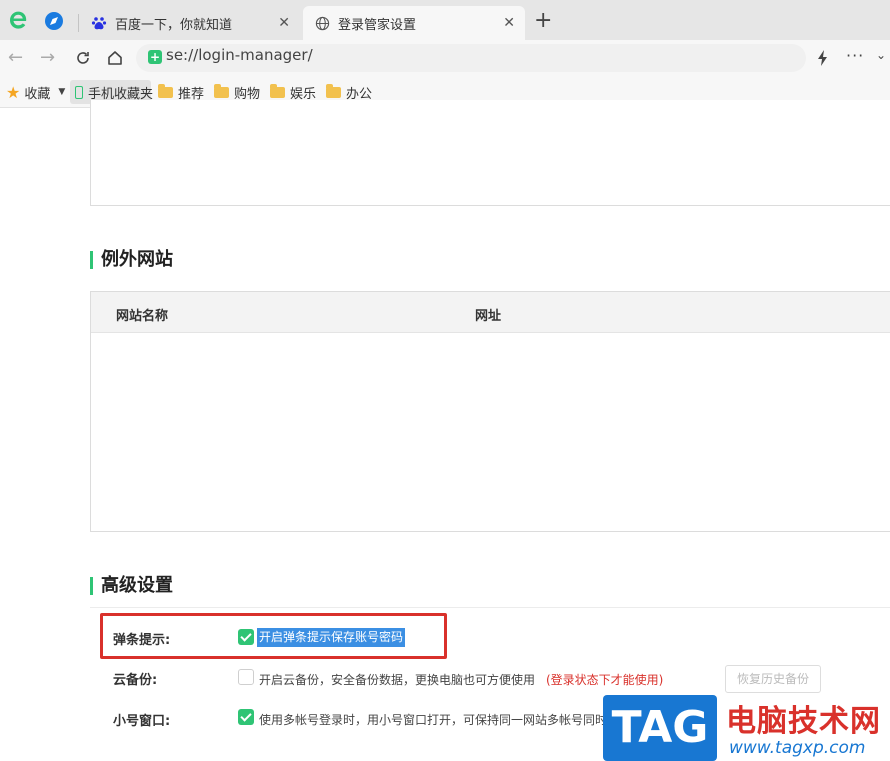 This screenshot has height=761, width=890. Describe the element at coordinates (359, 94) in the screenshot. I see `bookmark-label: 办公` at that location.